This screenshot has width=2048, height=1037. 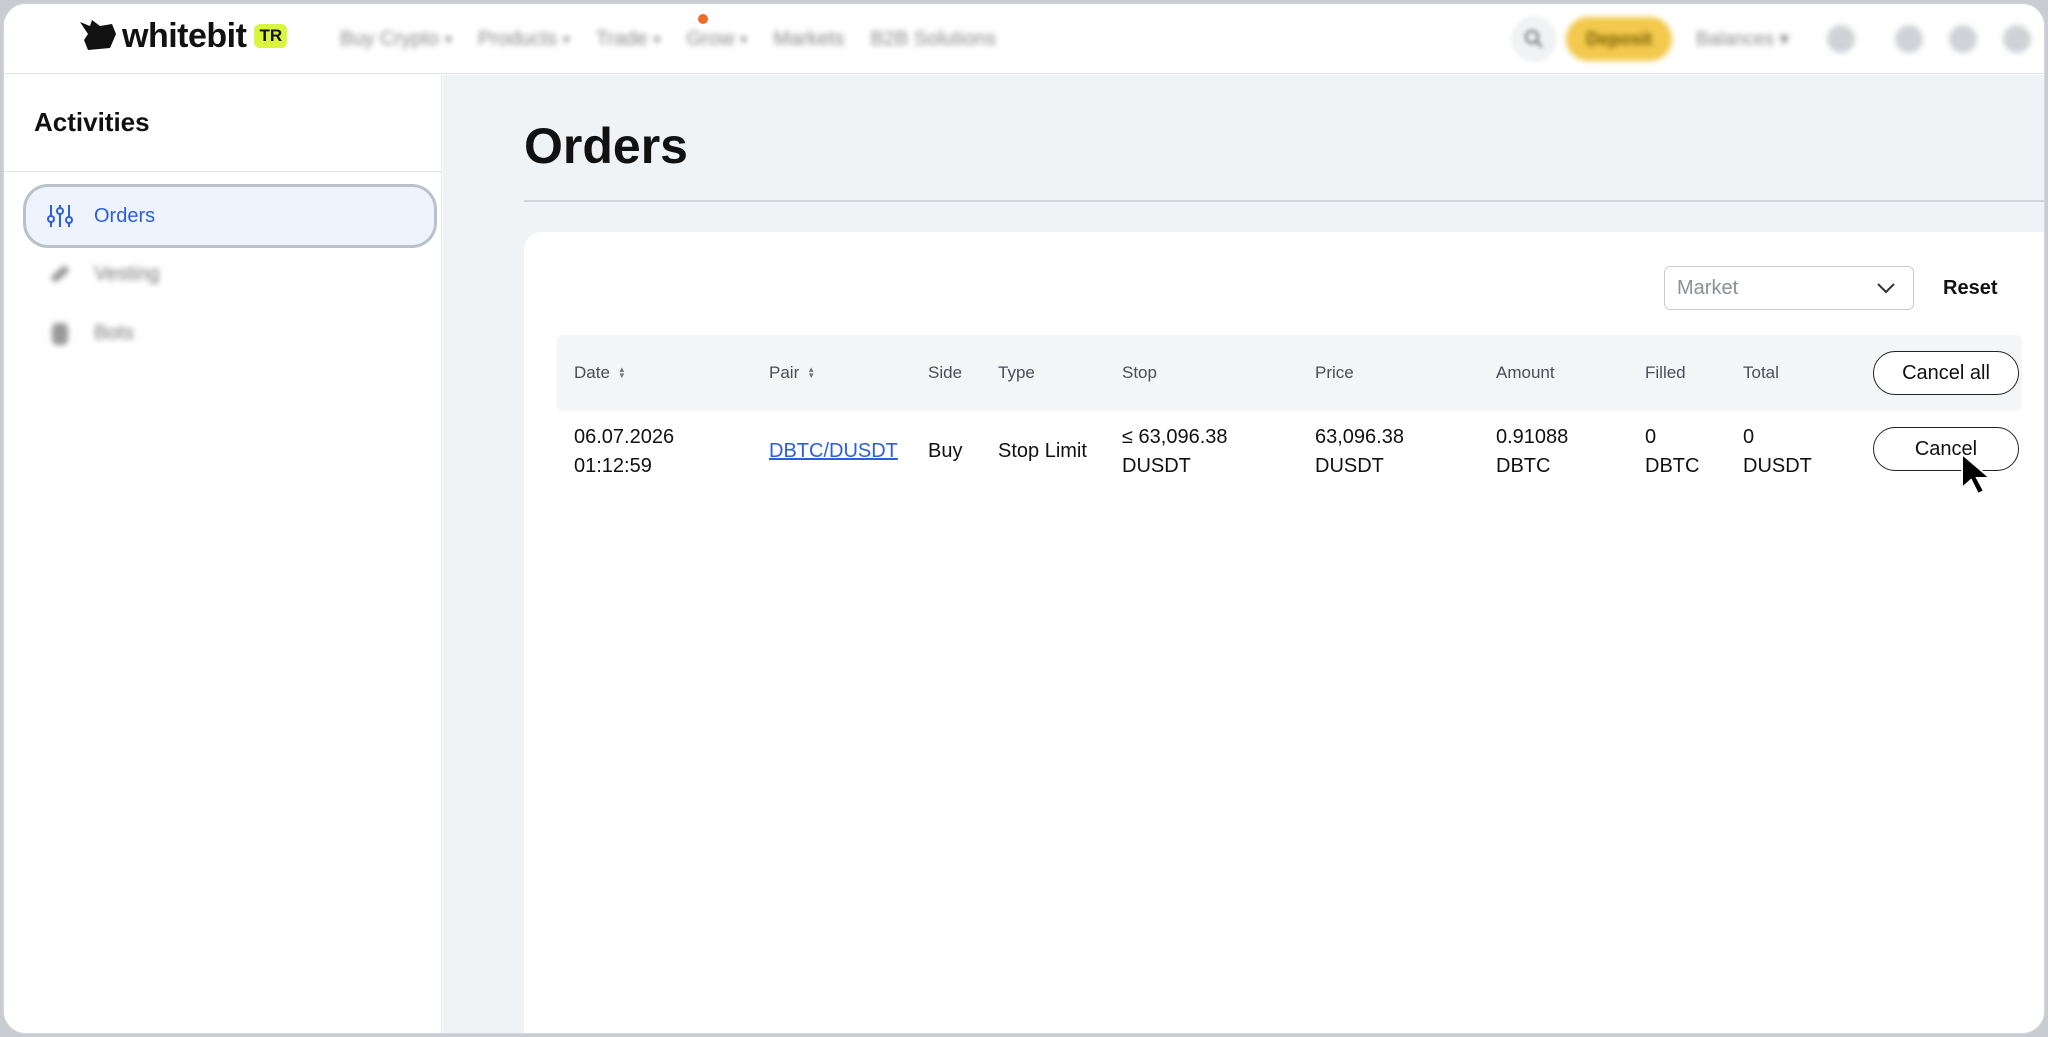 What do you see at coordinates (60, 274) in the screenshot?
I see `link-icon` at bounding box center [60, 274].